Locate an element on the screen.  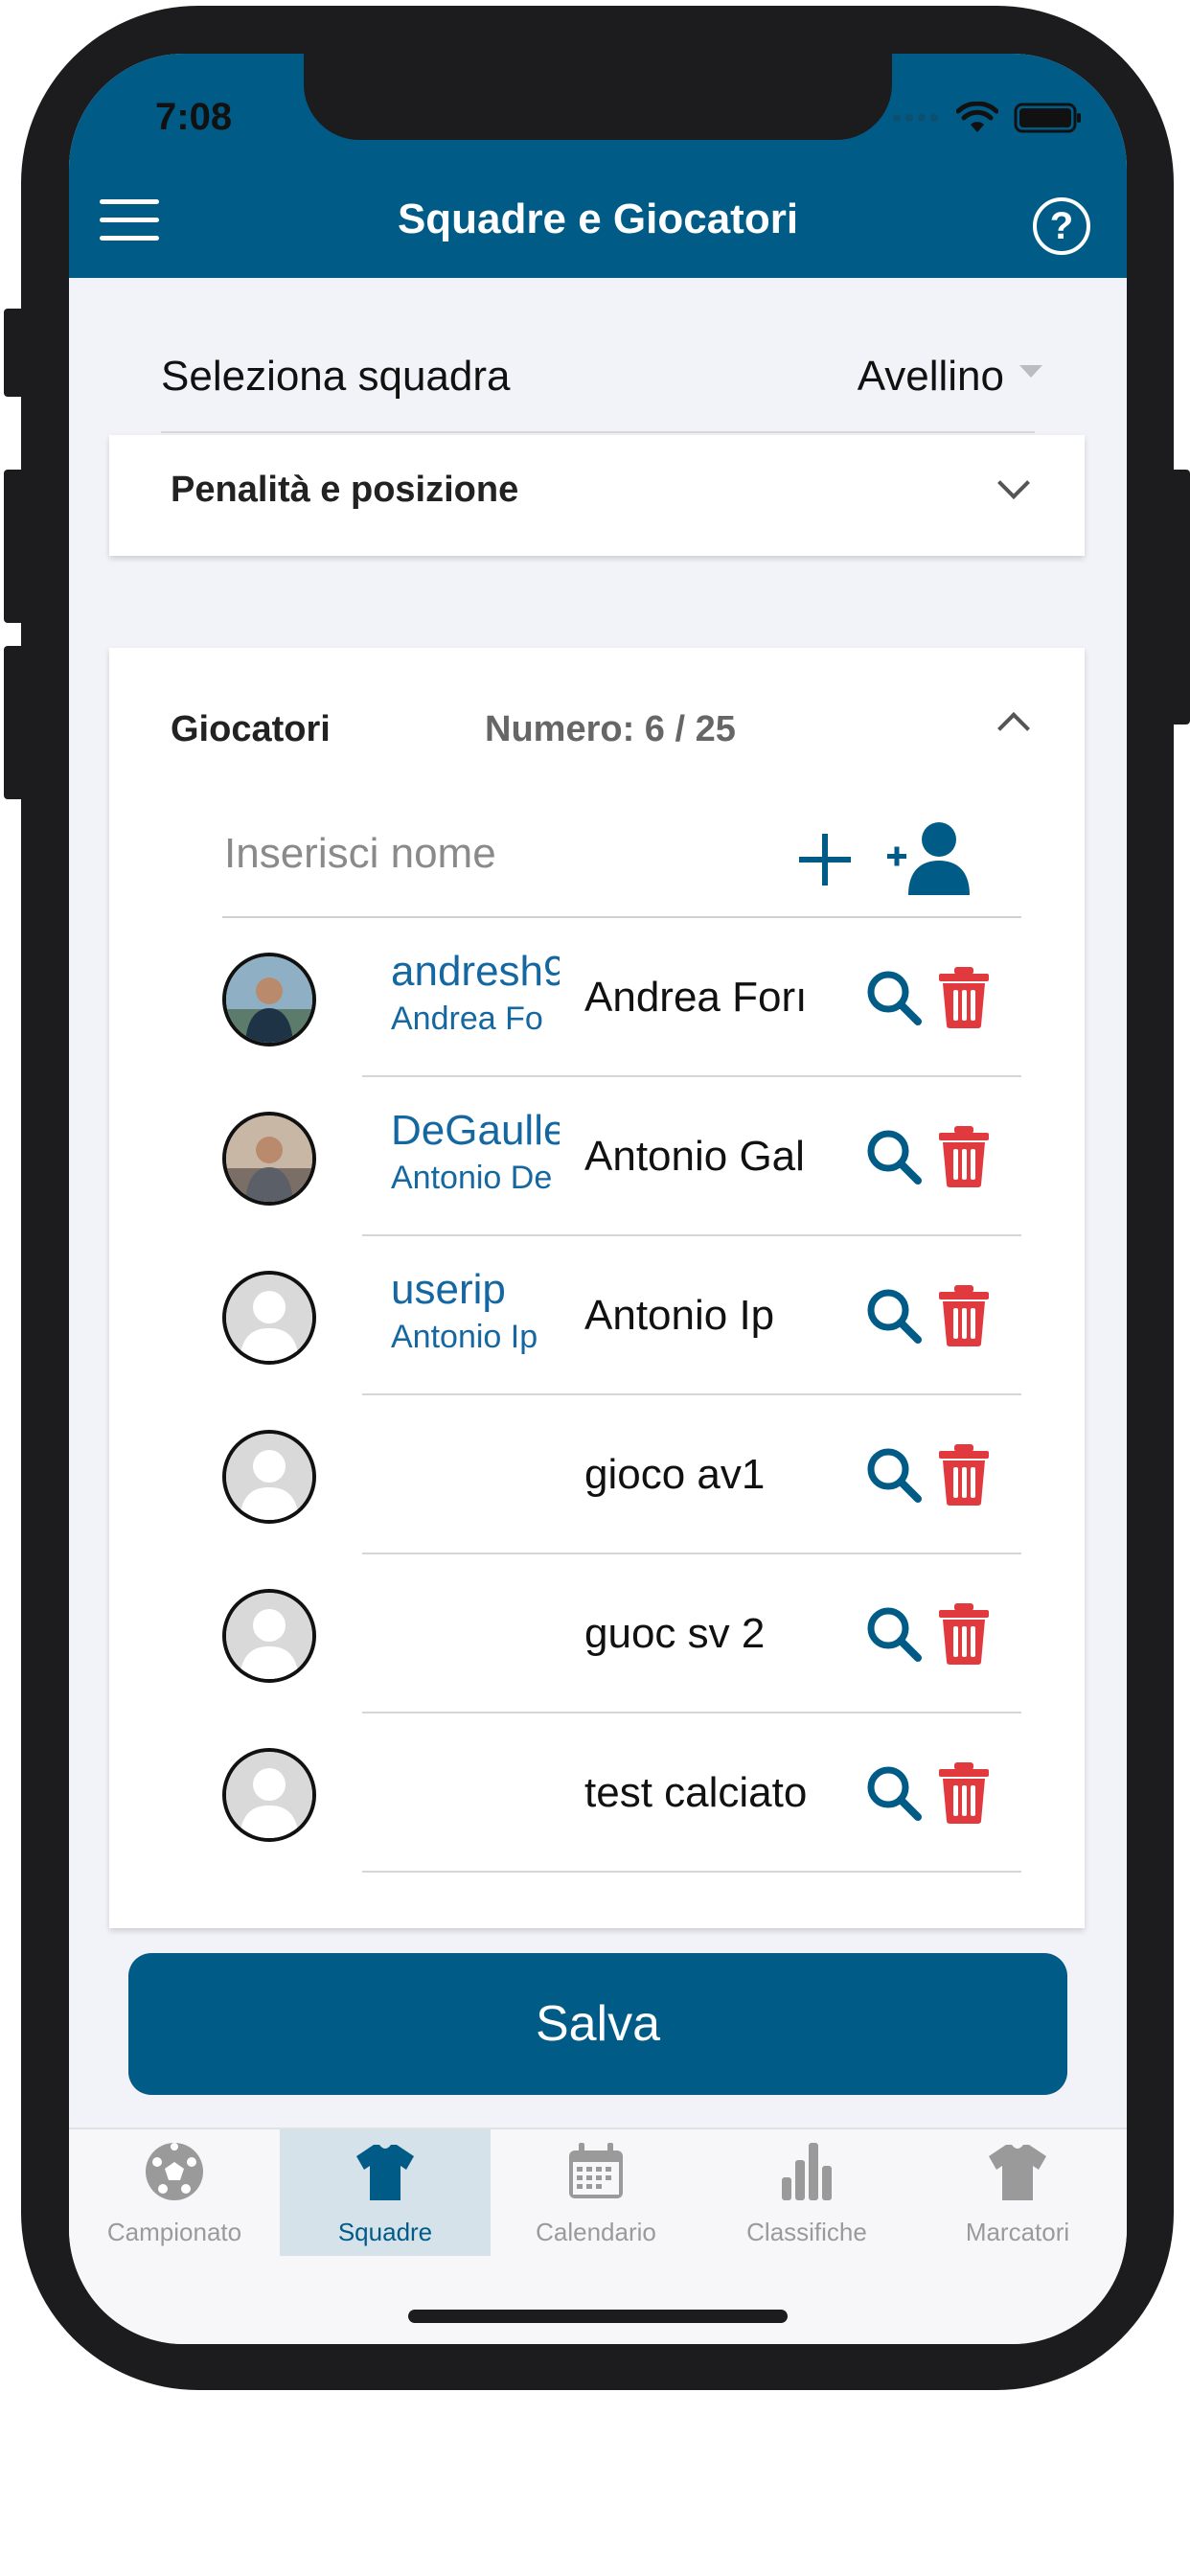
tab-label: Squadre is located at coordinates (385, 2232).